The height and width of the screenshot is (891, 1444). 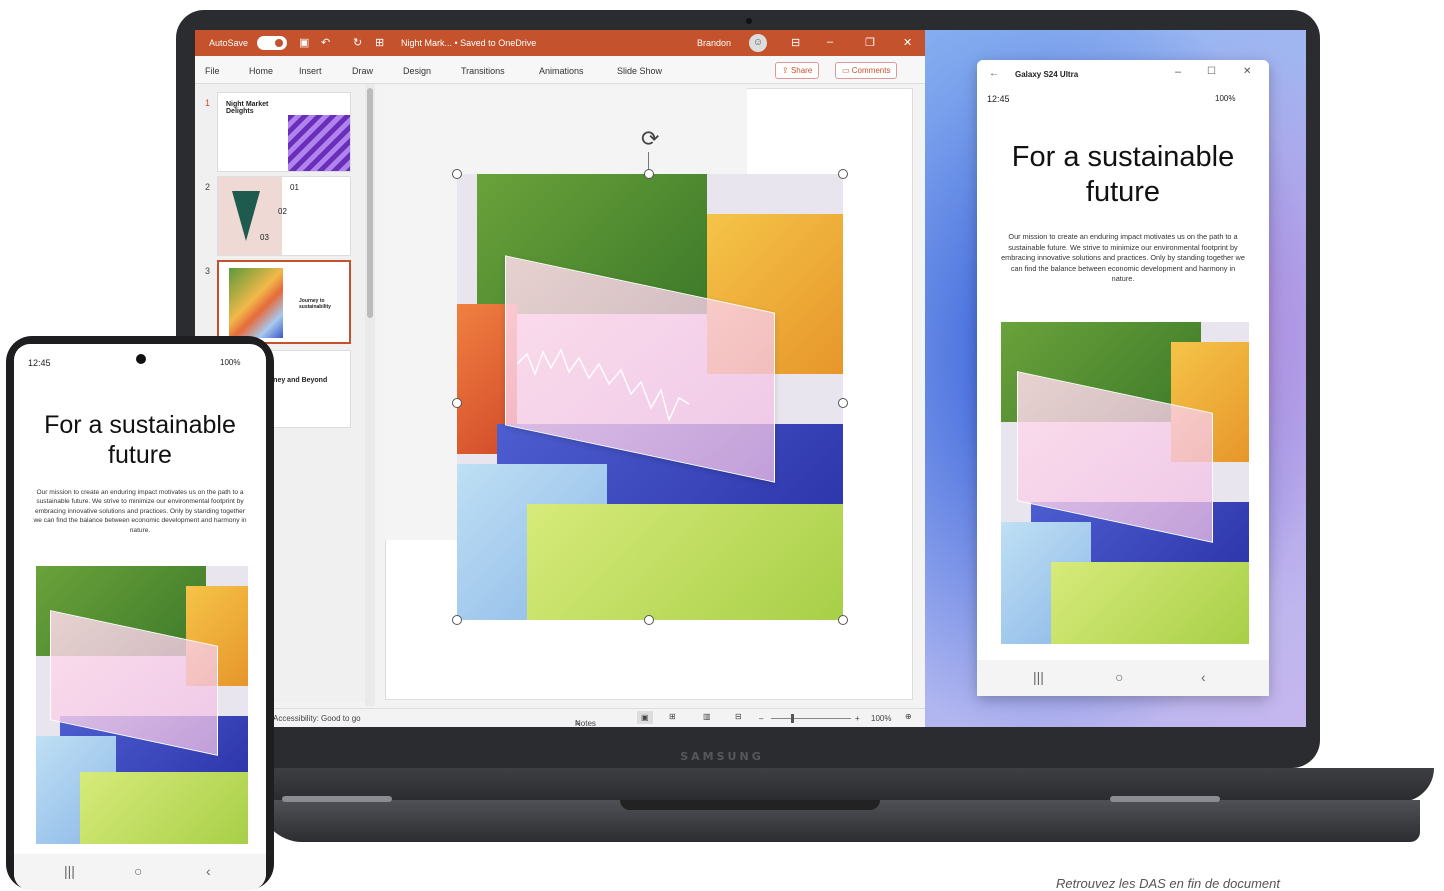 I want to click on window-title: Galaxy S24 Ultra, so click(x=1047, y=74).